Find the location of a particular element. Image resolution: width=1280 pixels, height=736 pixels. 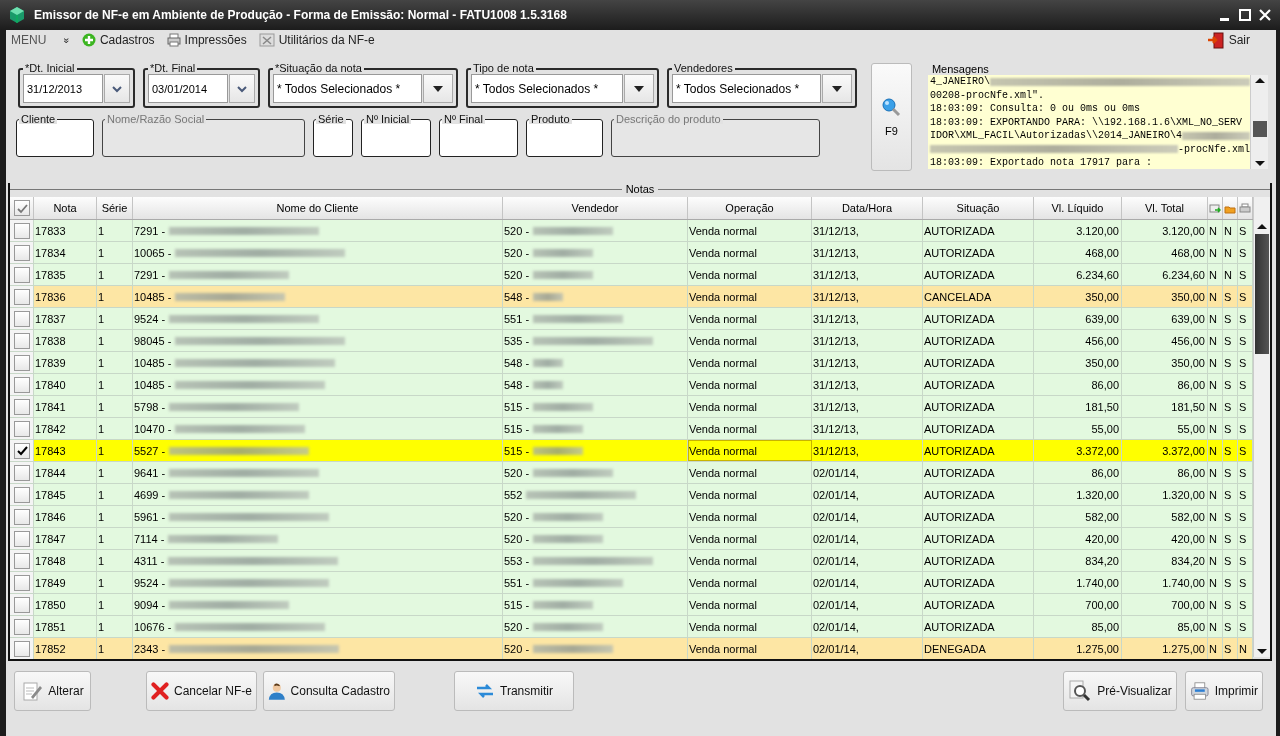

input-field: Série is located at coordinates (333, 135).